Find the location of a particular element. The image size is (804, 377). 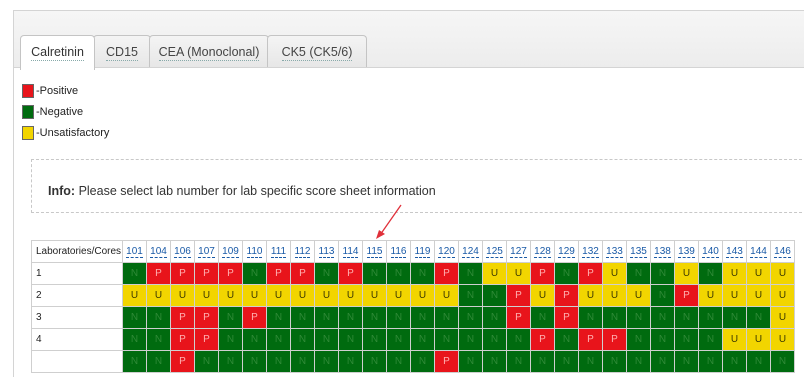

lab-number-header: 116 is located at coordinates (398, 251).